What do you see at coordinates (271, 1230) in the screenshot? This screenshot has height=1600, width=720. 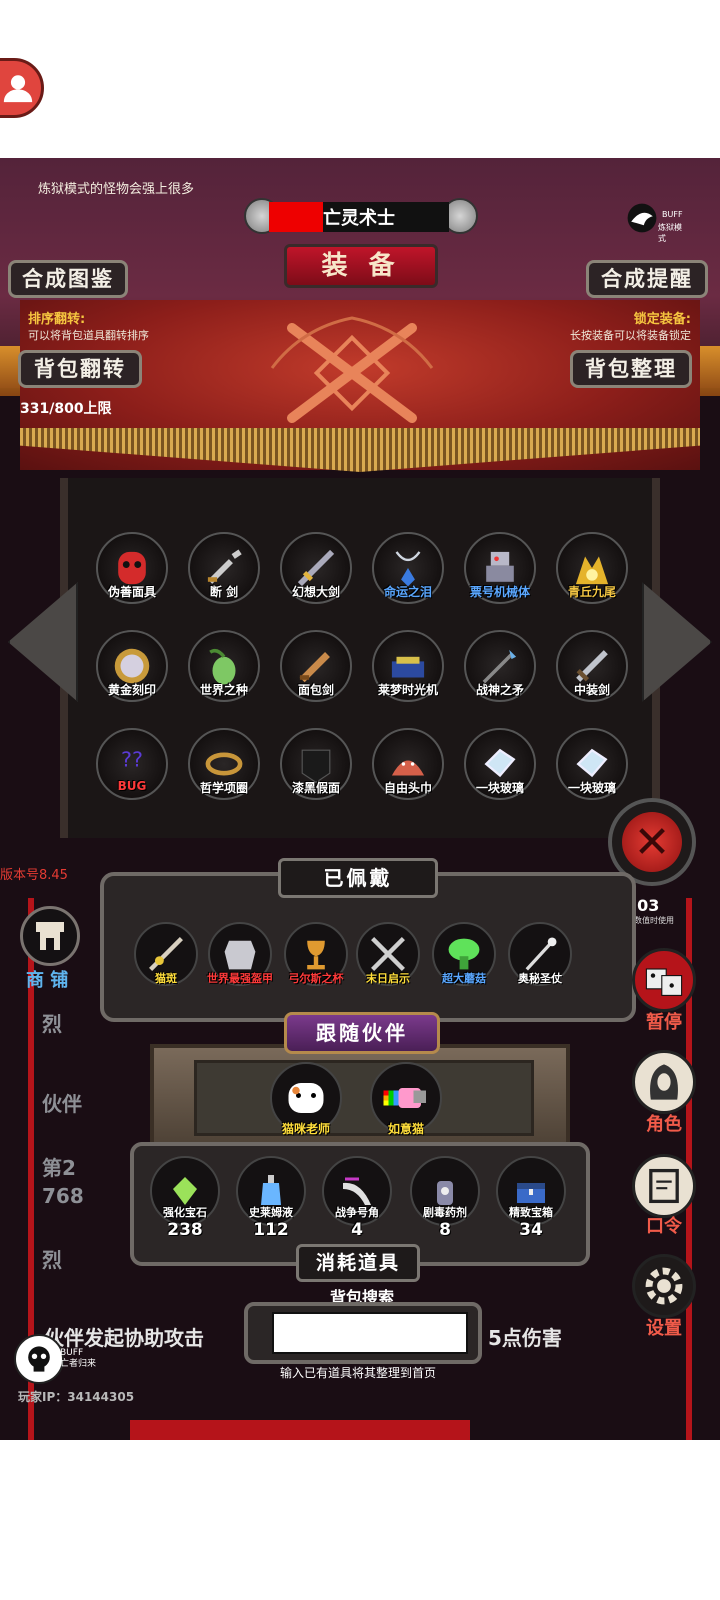 I see `consumable-count: 112` at bounding box center [271, 1230].